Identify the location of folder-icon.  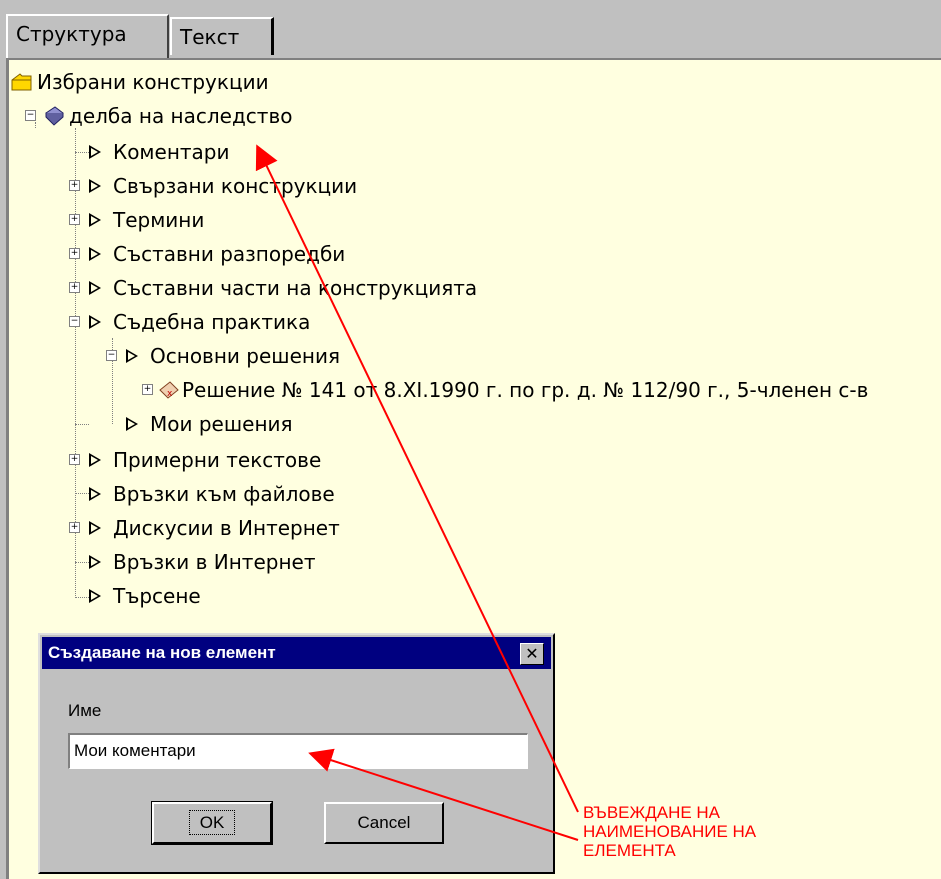
(21, 82).